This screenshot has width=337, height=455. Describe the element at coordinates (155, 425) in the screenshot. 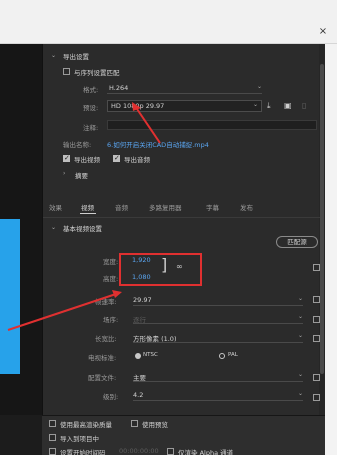

I see `use-previews-label: 使用预览` at that location.